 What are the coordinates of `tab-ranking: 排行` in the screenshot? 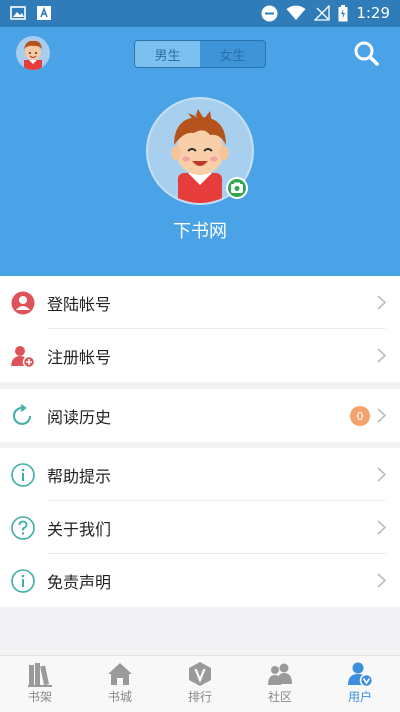 It's located at (200, 684).